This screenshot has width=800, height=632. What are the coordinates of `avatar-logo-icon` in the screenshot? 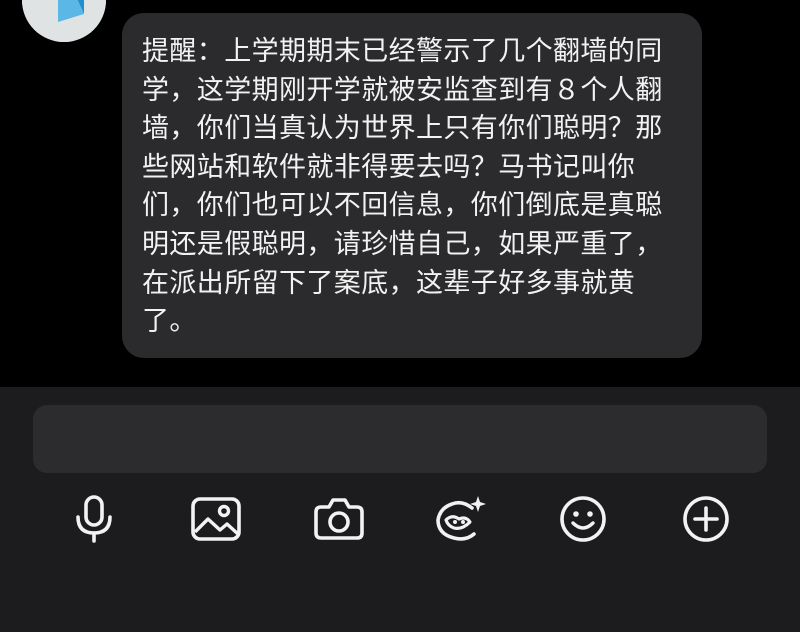 It's located at (64, 21).